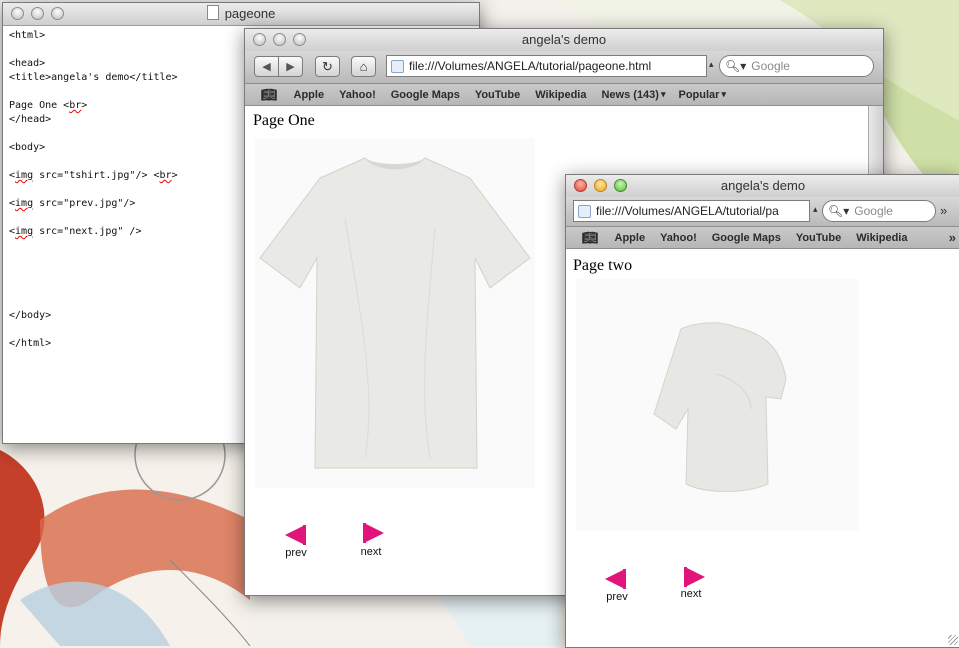  I want to click on browser1-titlebar: angela's demo, so click(564, 40).